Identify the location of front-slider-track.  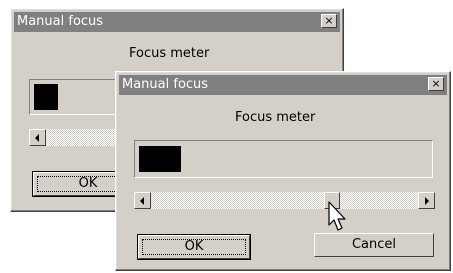
(284, 200).